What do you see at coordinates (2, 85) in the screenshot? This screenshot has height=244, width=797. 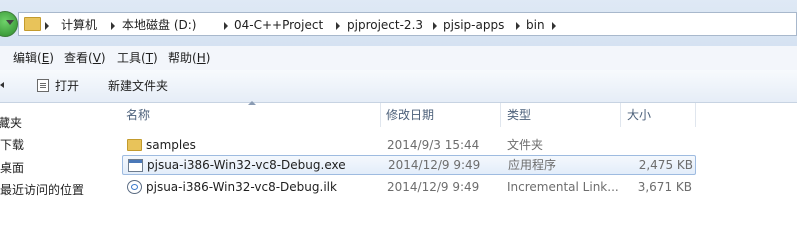 I see `chevron-left-icon` at bounding box center [2, 85].